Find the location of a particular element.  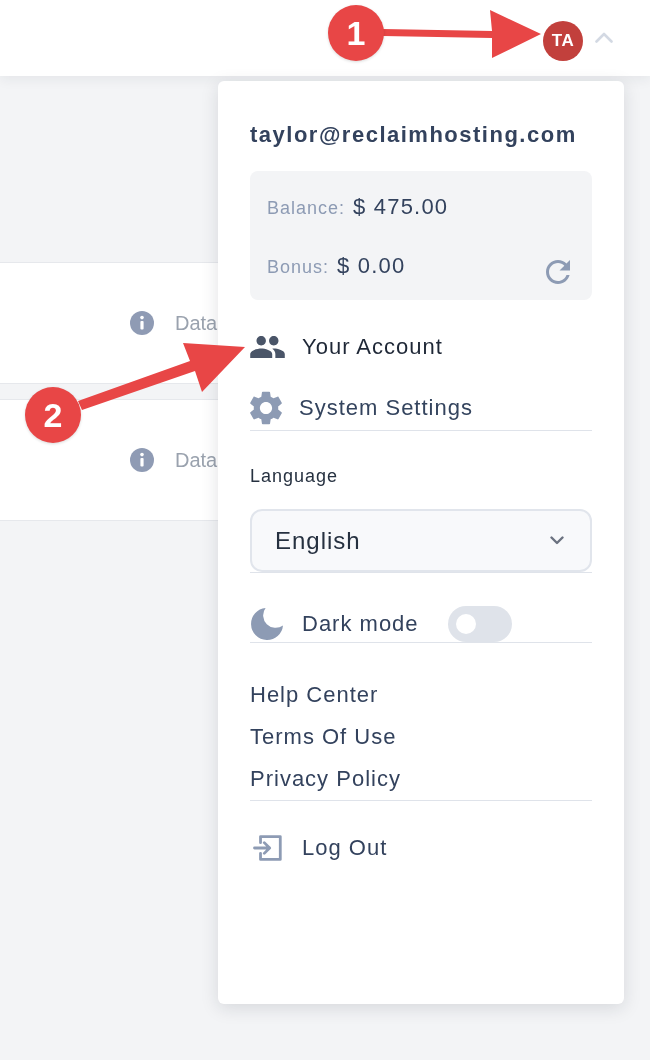

balance-label: Balance: is located at coordinates (306, 208).